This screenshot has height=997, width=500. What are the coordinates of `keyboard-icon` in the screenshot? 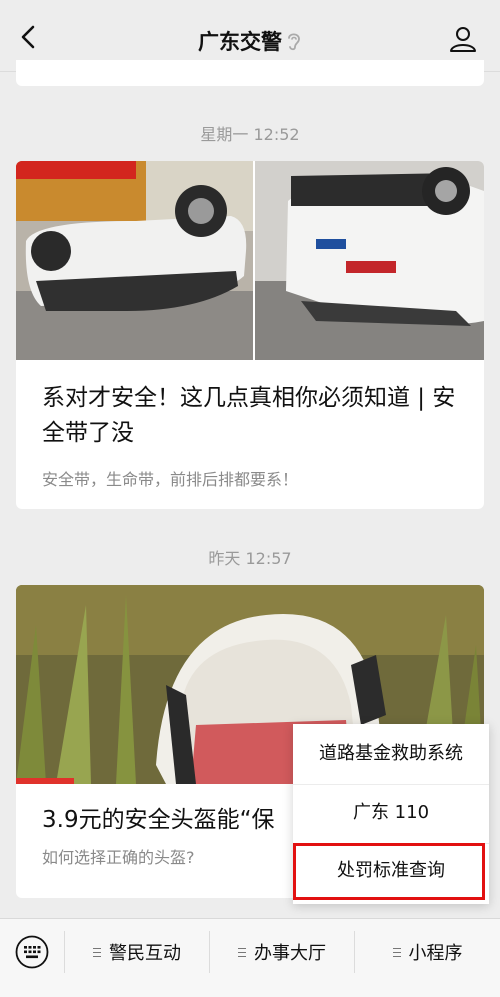 It's located at (32, 952).